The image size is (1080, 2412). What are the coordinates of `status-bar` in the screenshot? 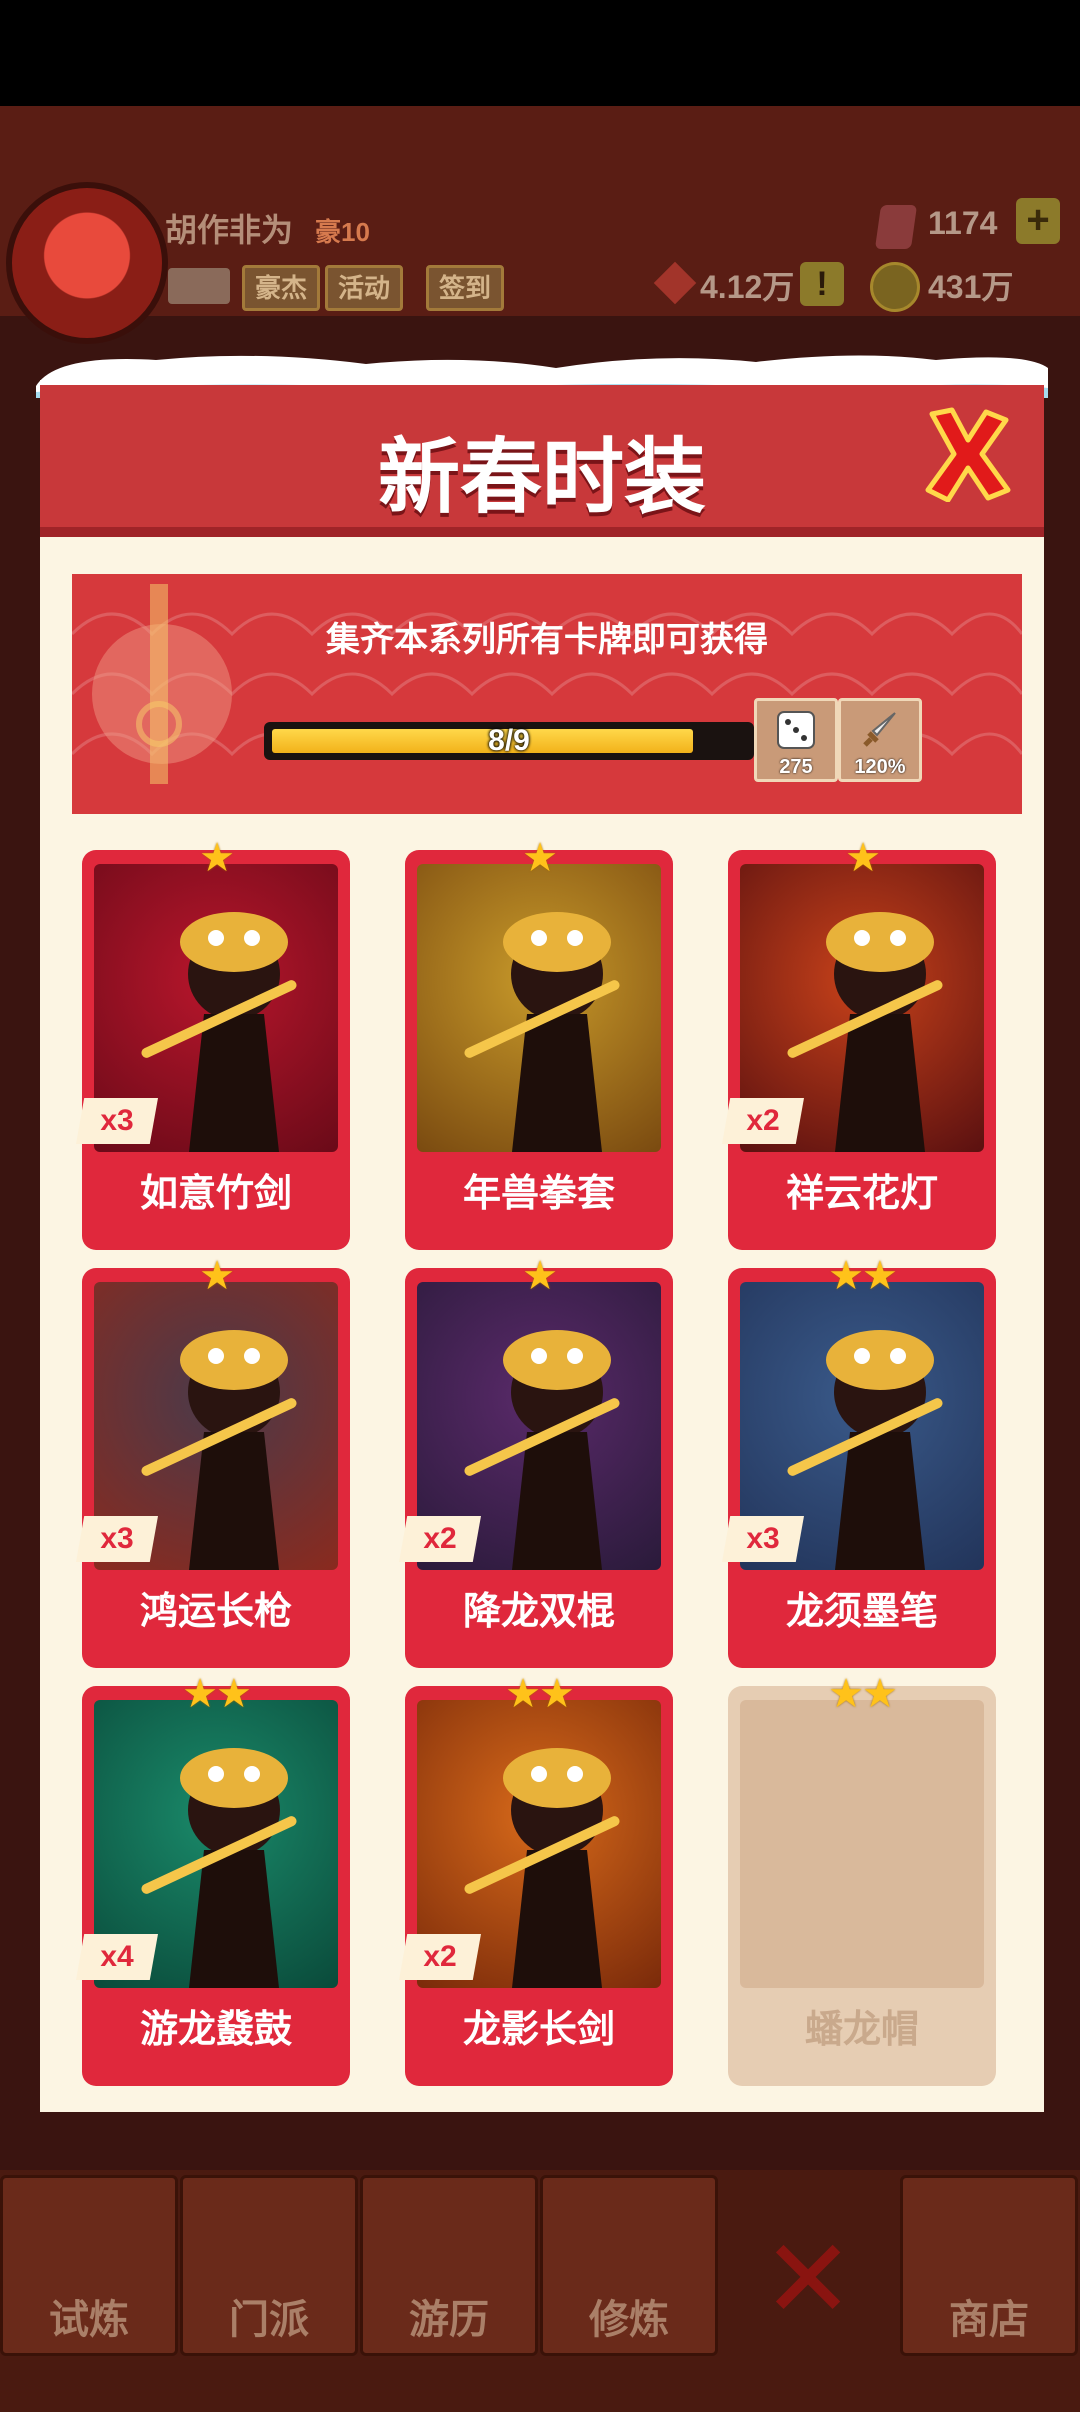 It's located at (540, 53).